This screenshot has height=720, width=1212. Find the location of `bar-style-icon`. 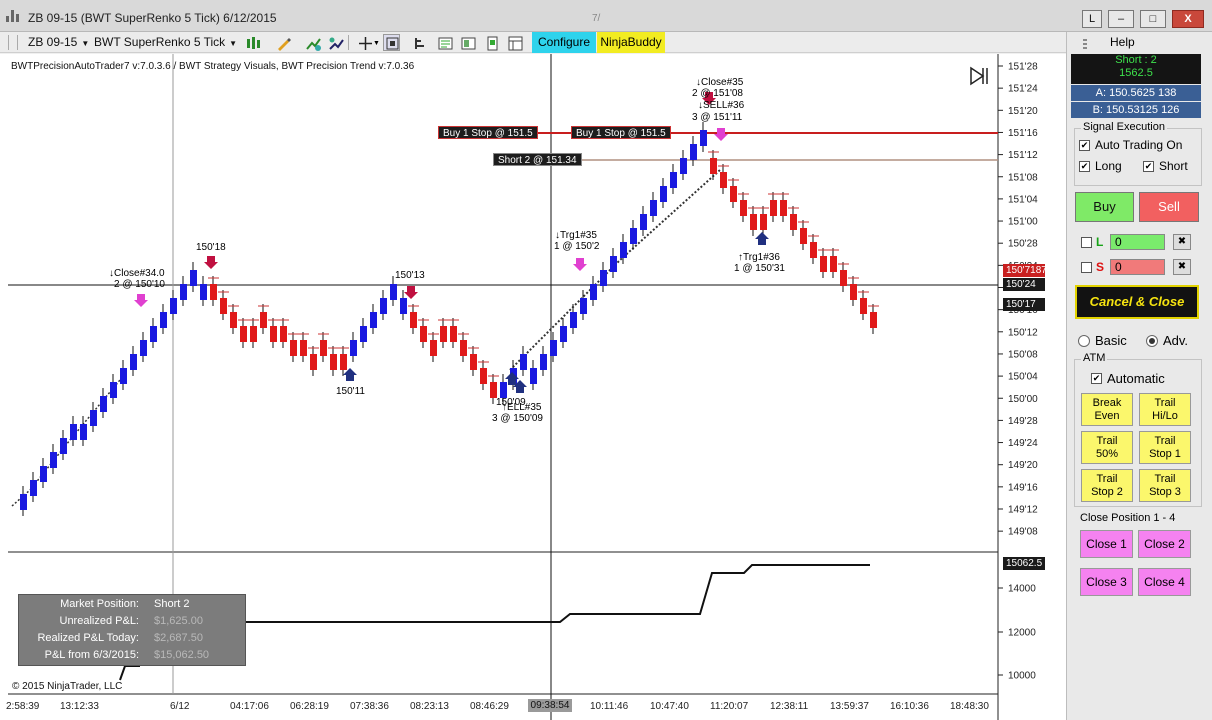

bar-style-icon is located at coordinates (252, 42).